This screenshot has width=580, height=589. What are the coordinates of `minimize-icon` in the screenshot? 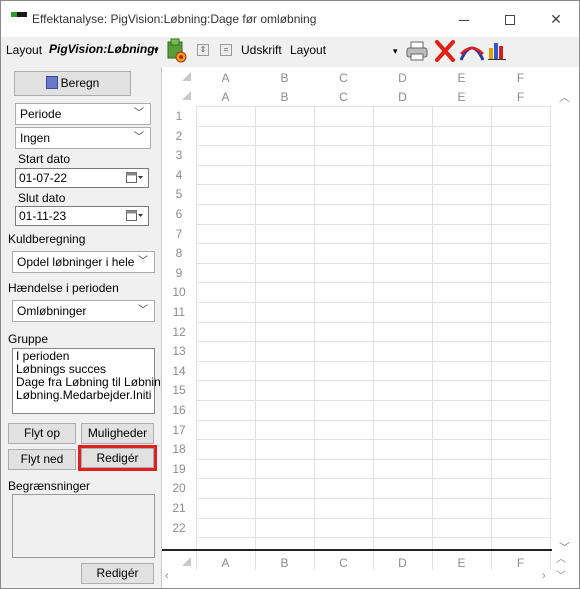 It's located at (464, 20).